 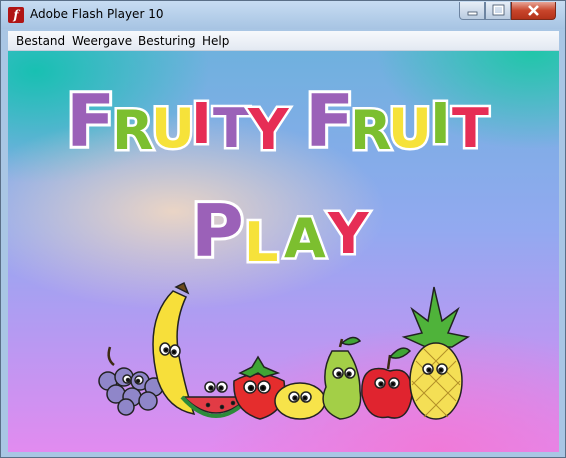 I want to click on pear-illustration, so click(x=342, y=378).